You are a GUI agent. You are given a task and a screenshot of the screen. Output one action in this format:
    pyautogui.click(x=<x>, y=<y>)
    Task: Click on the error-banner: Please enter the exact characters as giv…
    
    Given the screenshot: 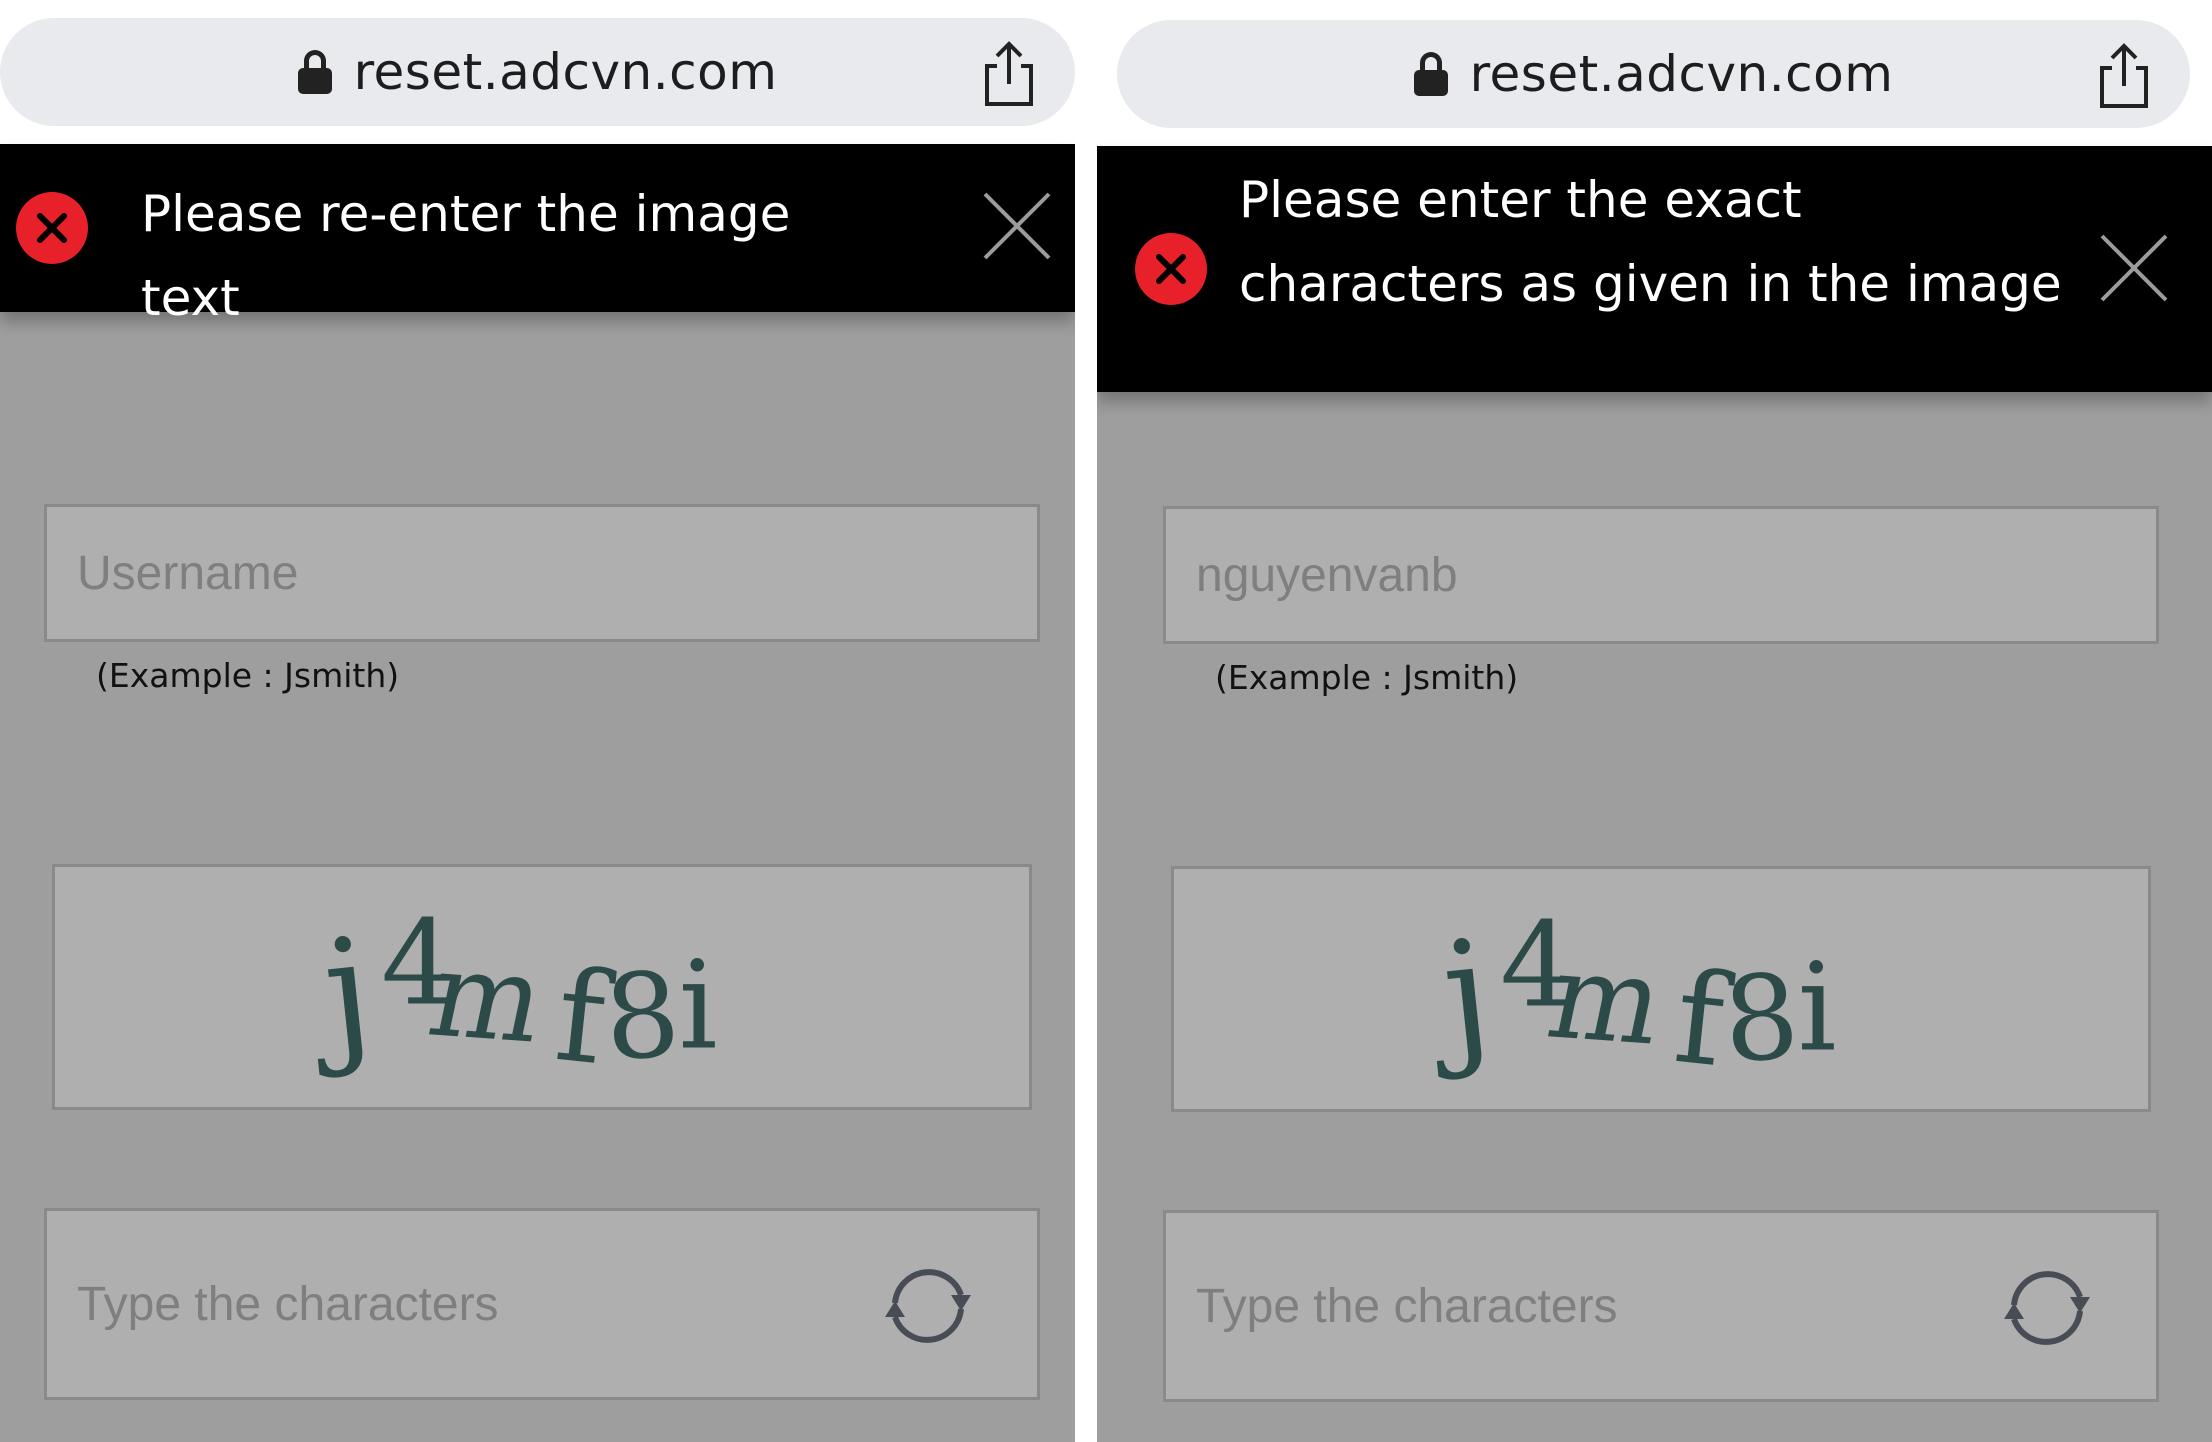 What is the action you would take?
    pyautogui.click(x=1654, y=269)
    